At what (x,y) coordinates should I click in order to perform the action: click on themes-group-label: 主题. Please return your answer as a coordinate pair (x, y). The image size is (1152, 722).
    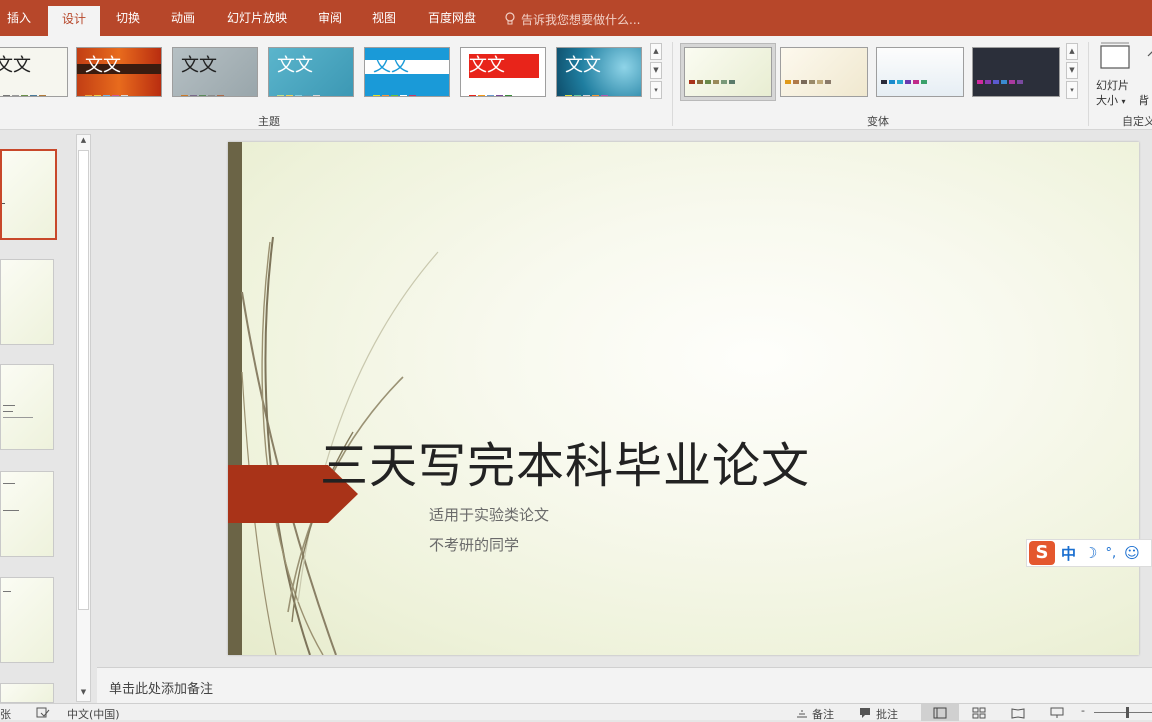
    Looking at the image, I should click on (269, 121).